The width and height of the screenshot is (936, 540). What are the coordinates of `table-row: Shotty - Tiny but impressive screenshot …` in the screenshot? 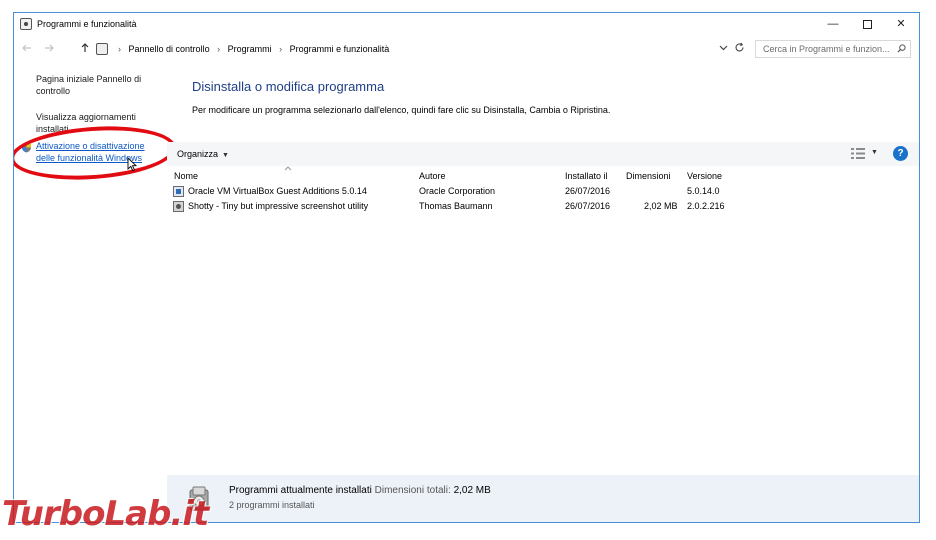 It's located at (467, 206).